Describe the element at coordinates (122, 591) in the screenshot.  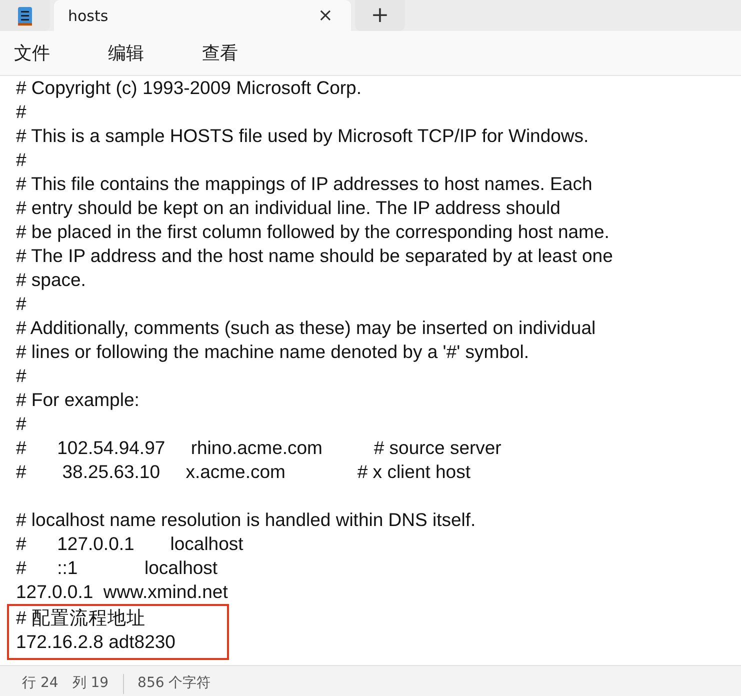
I see `text-line: 127.0.0.1 www.xmind.net` at that location.